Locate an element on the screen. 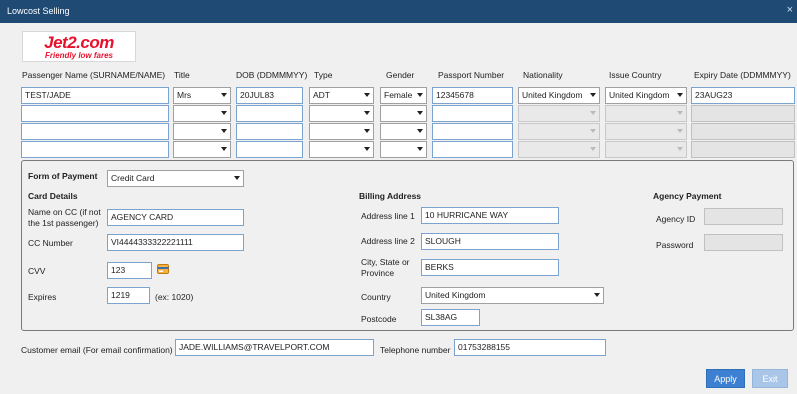 Image resolution: width=797 pixels, height=394 pixels. telephone-input: 01753288155 is located at coordinates (530, 347).